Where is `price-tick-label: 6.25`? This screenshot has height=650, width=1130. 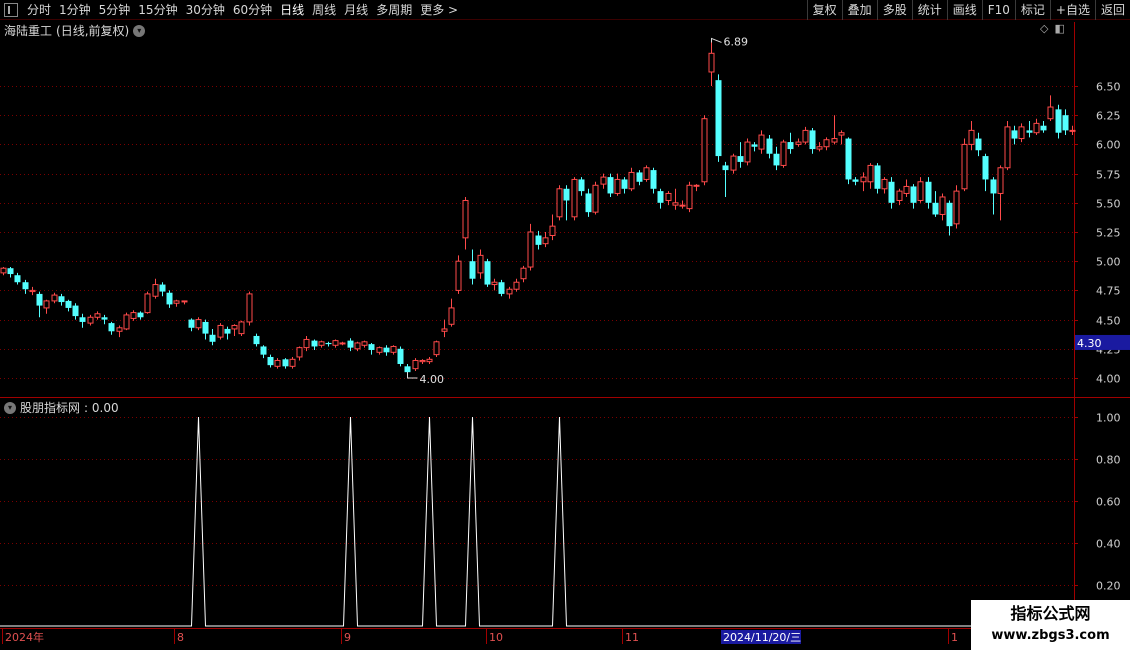 price-tick-label: 6.25 is located at coordinates (1108, 116).